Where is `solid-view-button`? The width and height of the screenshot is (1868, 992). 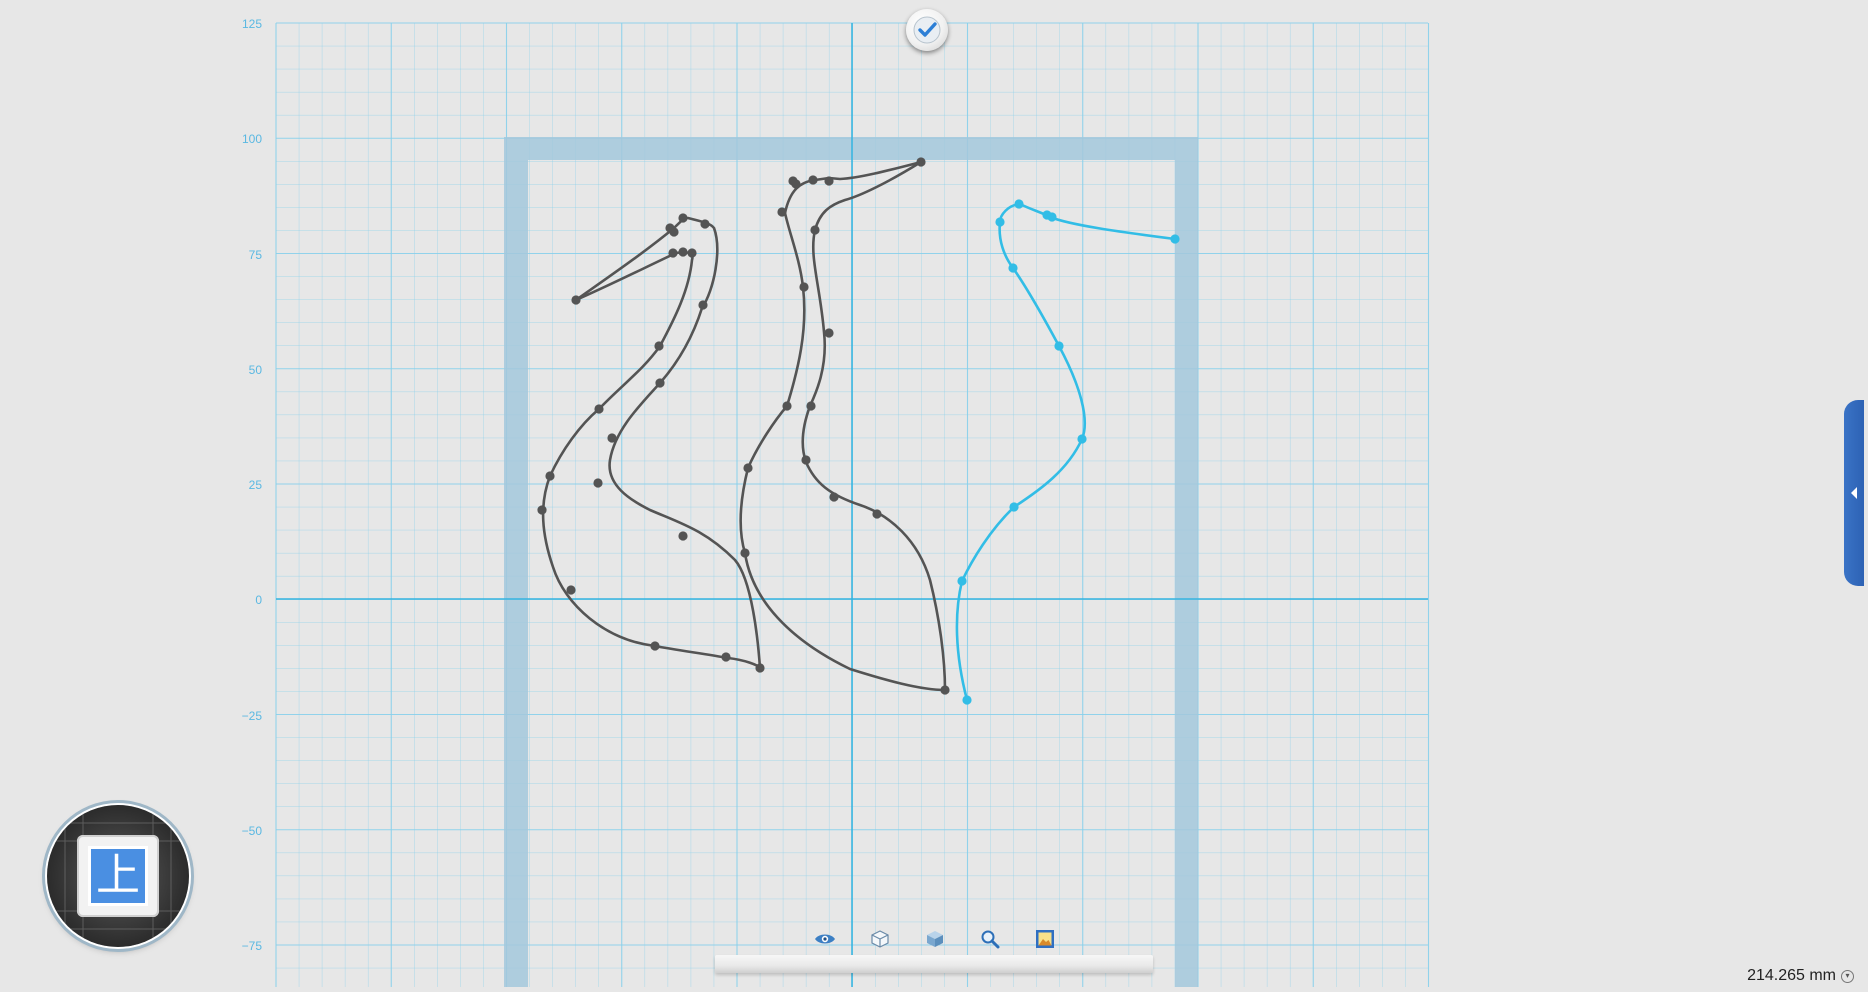
solid-view-button is located at coordinates (935, 939).